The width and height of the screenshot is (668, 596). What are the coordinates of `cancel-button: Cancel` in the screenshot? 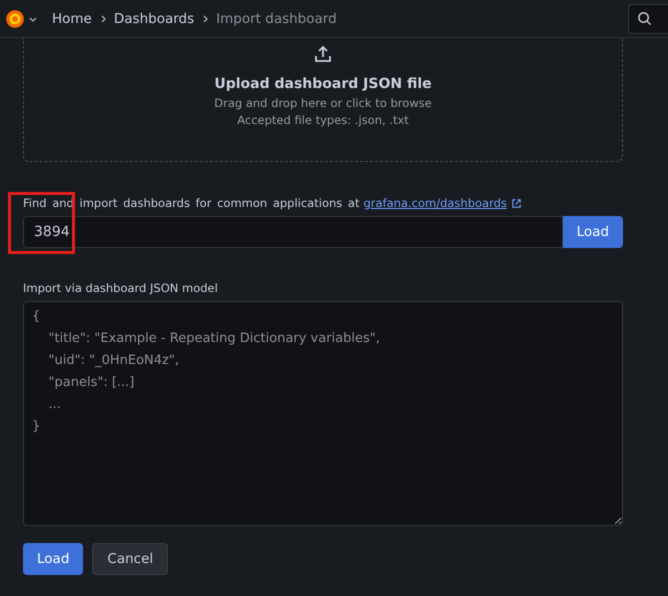 It's located at (130, 559).